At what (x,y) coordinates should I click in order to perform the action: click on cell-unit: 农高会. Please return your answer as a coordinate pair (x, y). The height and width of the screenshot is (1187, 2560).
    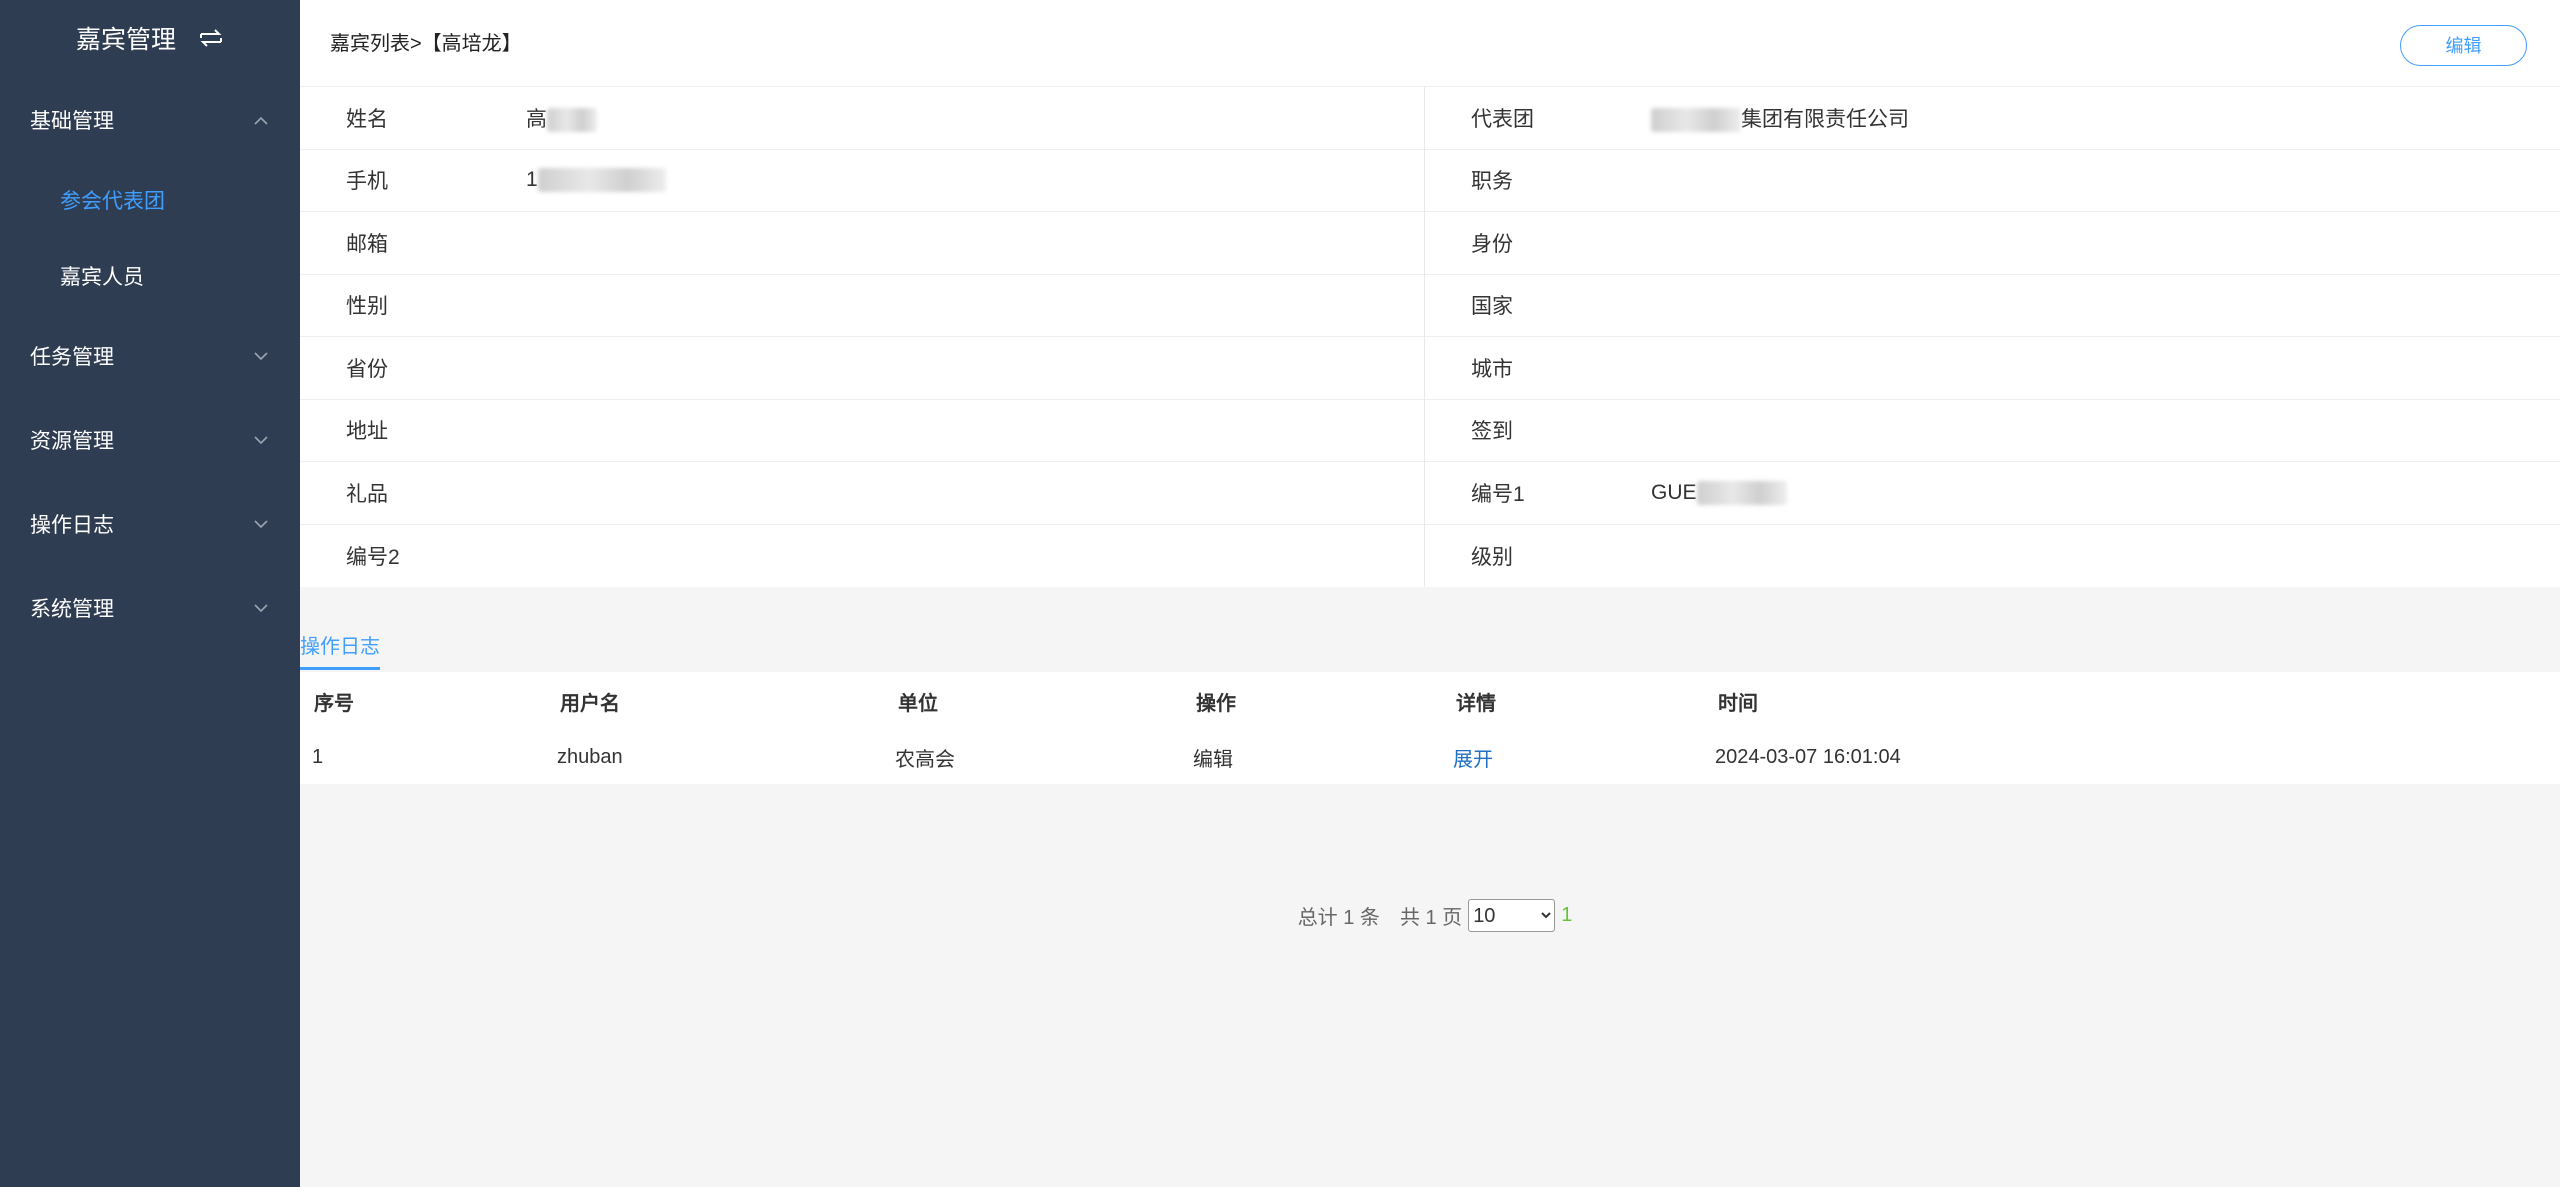
    Looking at the image, I should click on (925, 759).